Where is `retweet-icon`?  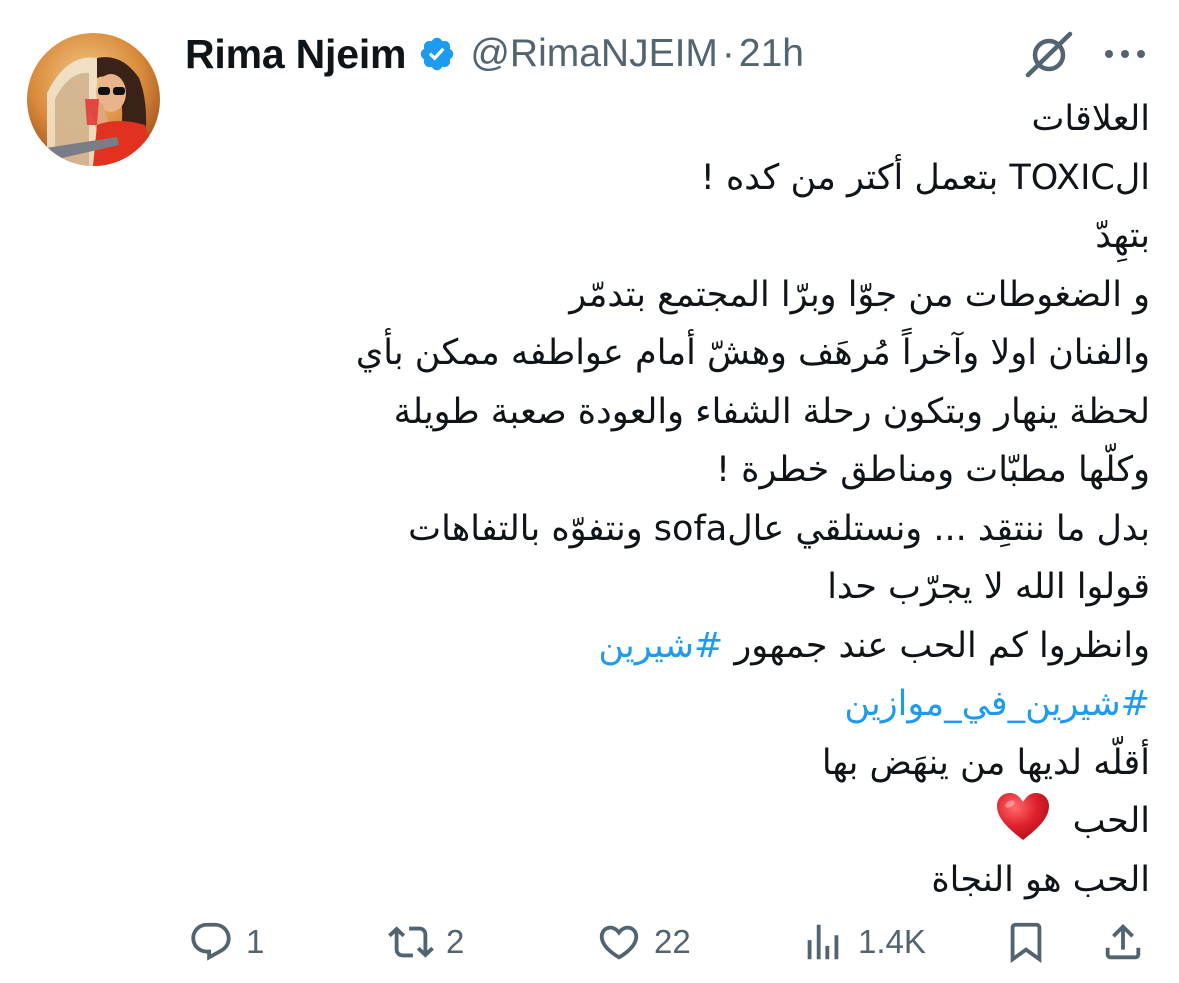 retweet-icon is located at coordinates (411, 942).